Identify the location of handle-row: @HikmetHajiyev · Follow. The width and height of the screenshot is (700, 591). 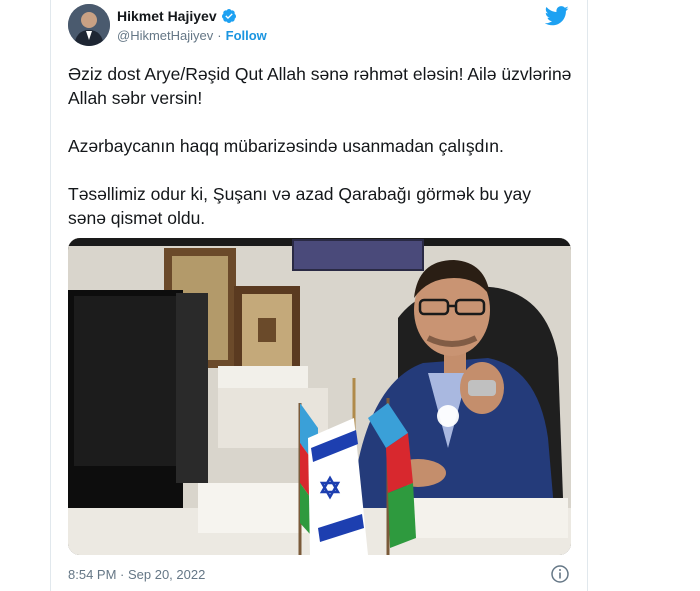
(192, 35).